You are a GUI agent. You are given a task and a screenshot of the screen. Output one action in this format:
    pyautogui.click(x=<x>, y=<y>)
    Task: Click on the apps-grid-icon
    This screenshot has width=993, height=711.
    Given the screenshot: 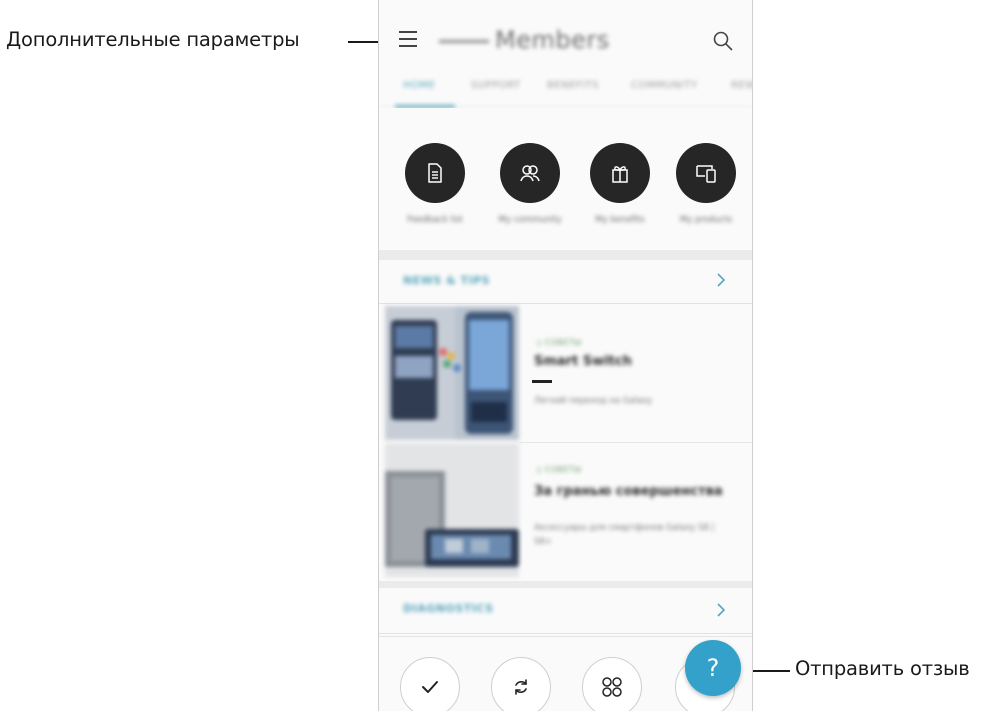 What is the action you would take?
    pyautogui.click(x=612, y=687)
    